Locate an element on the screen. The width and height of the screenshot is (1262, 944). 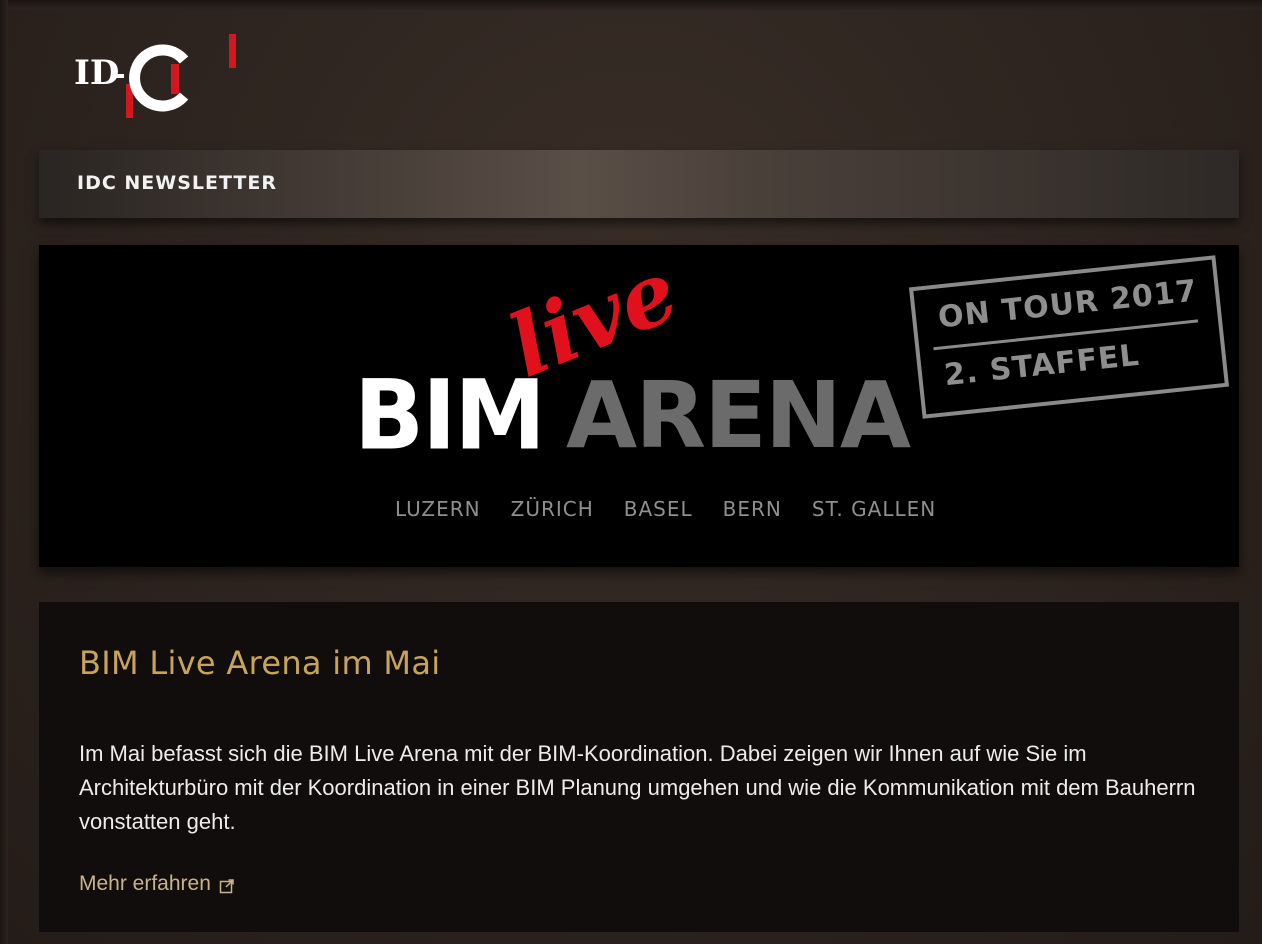
city-label: ST. GALLEN is located at coordinates (874, 509).